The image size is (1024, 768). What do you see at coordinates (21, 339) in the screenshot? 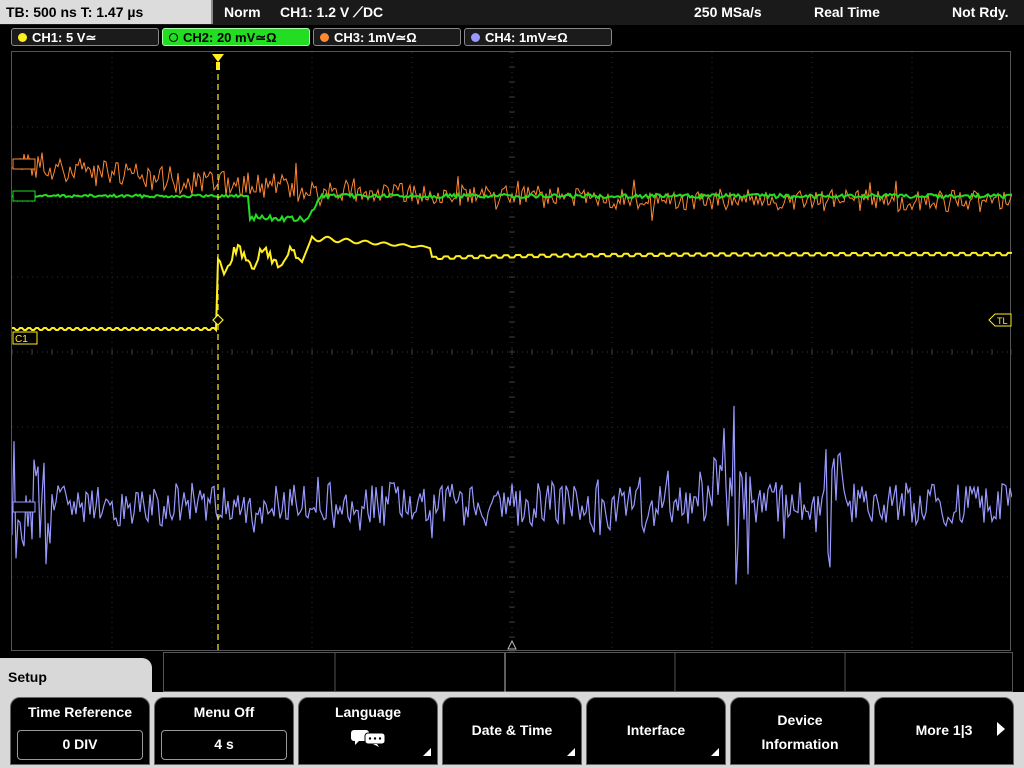
I see `channel-1-marker-label: C1` at bounding box center [21, 339].